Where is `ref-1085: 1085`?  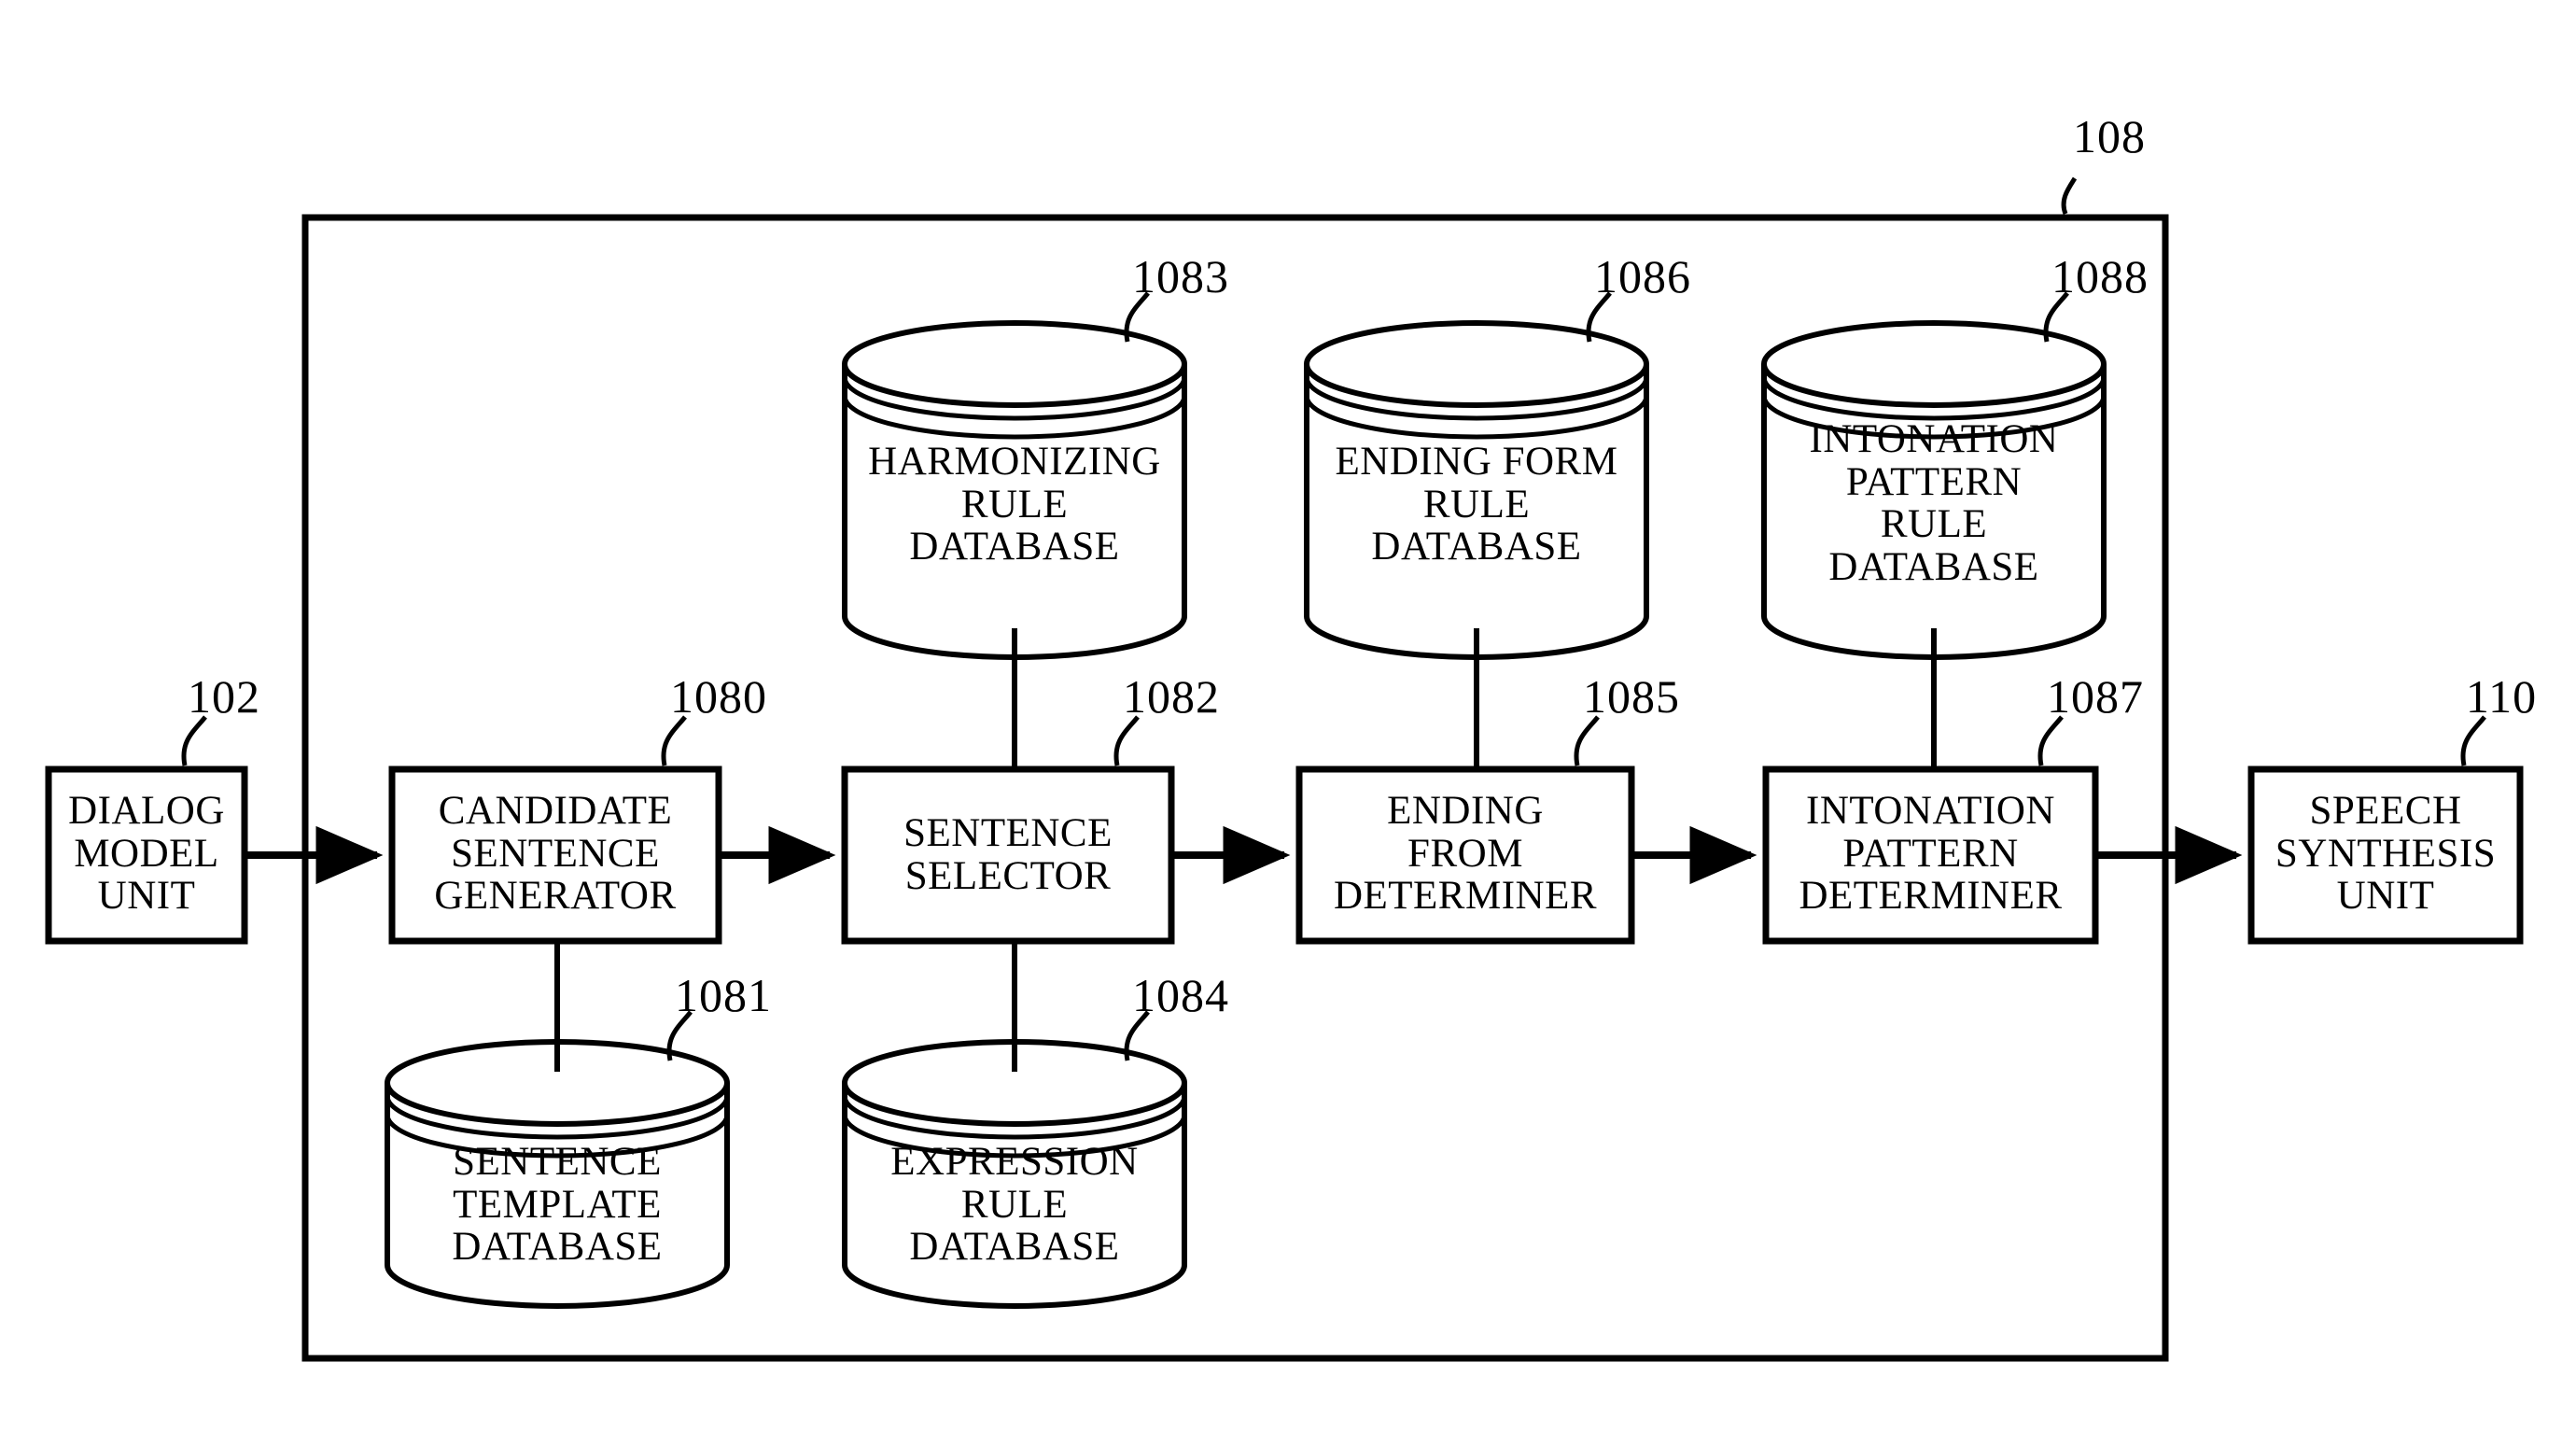
ref-1085: 1085 is located at coordinates (1631, 696).